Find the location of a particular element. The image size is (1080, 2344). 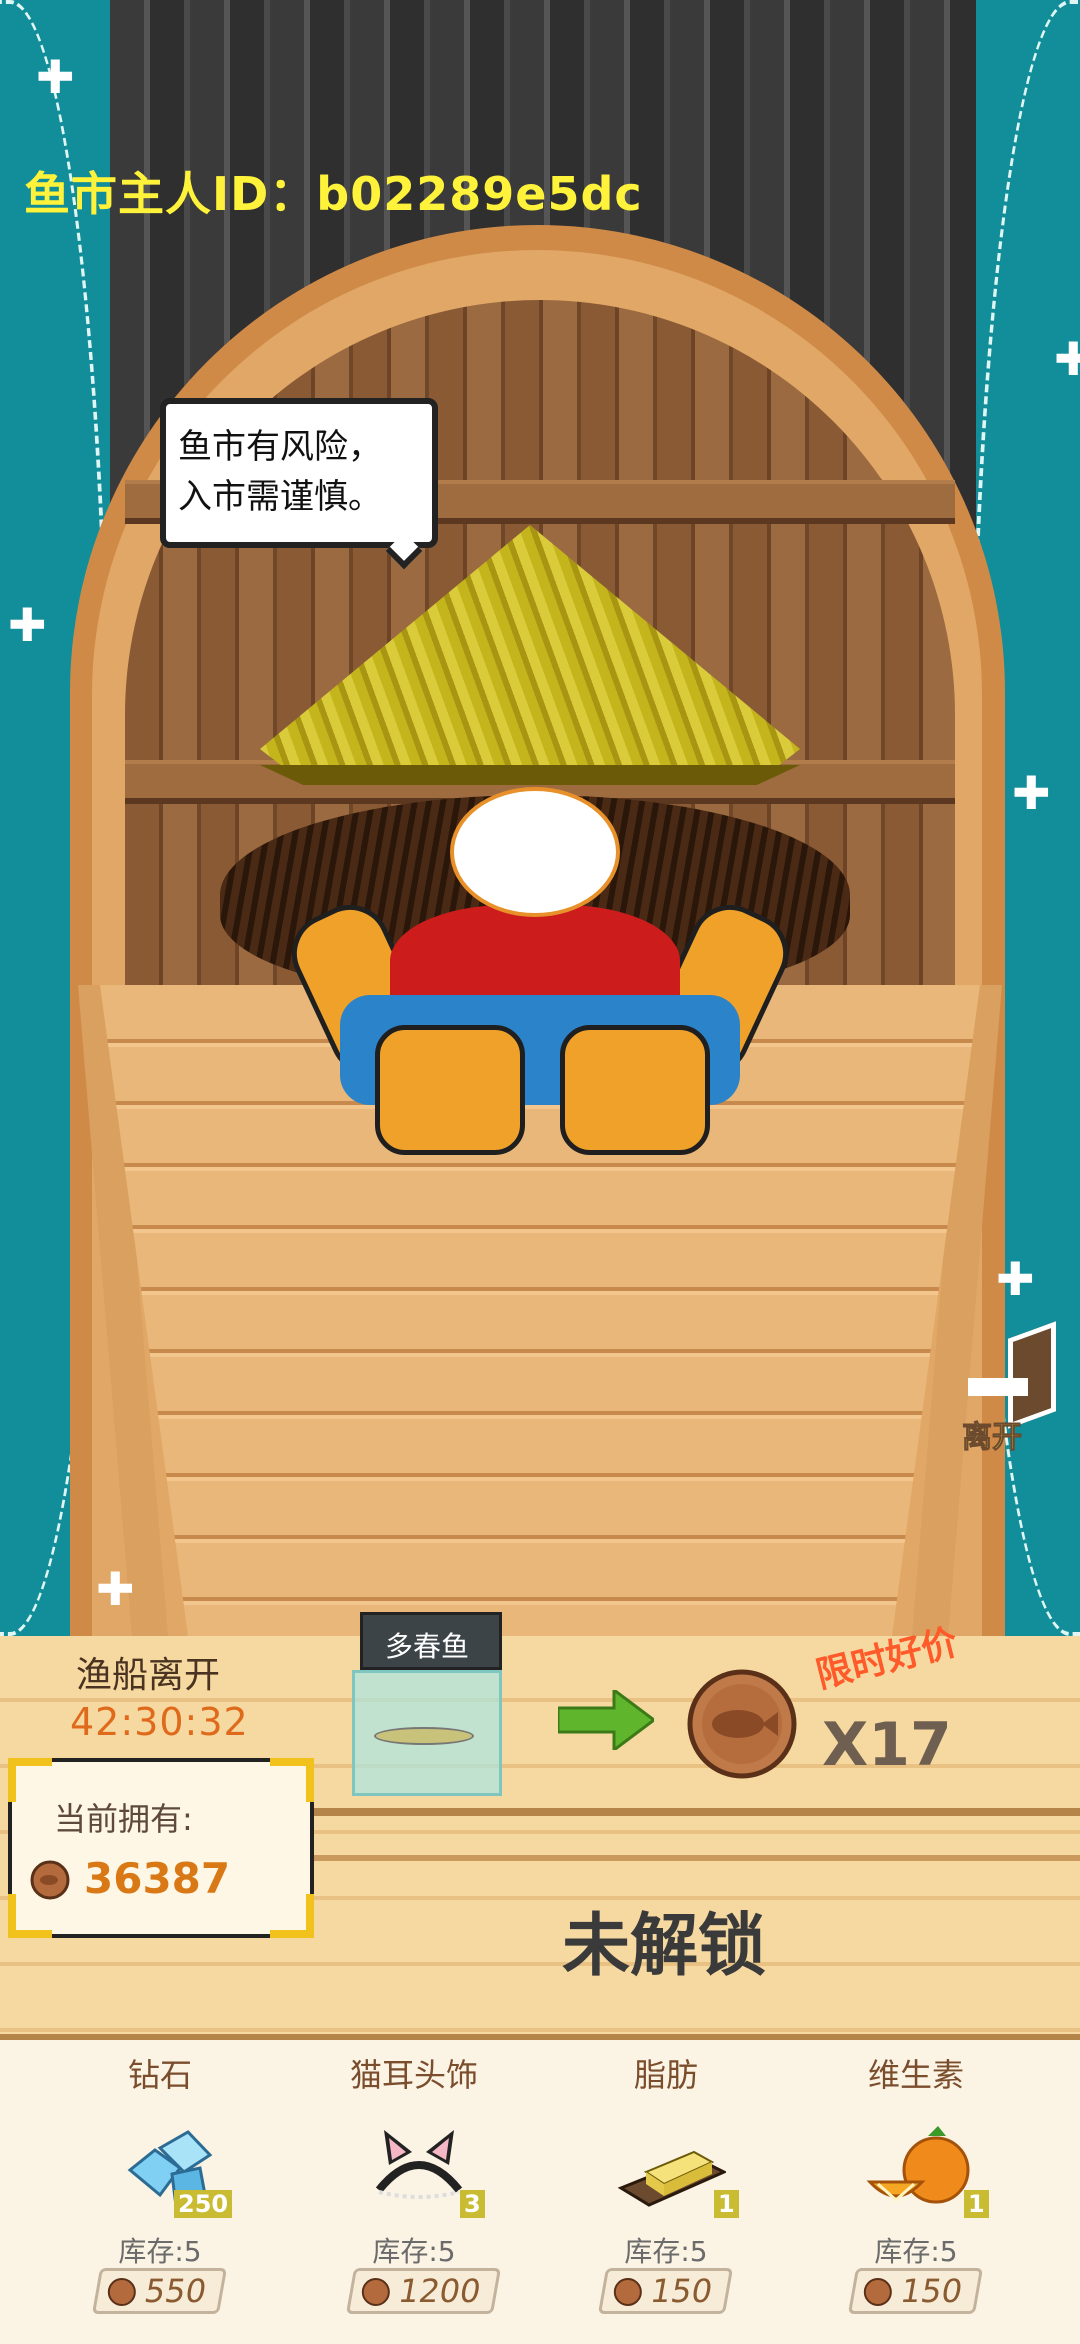

speech-line-1: 鱼市有风险， is located at coordinates (280, 447).